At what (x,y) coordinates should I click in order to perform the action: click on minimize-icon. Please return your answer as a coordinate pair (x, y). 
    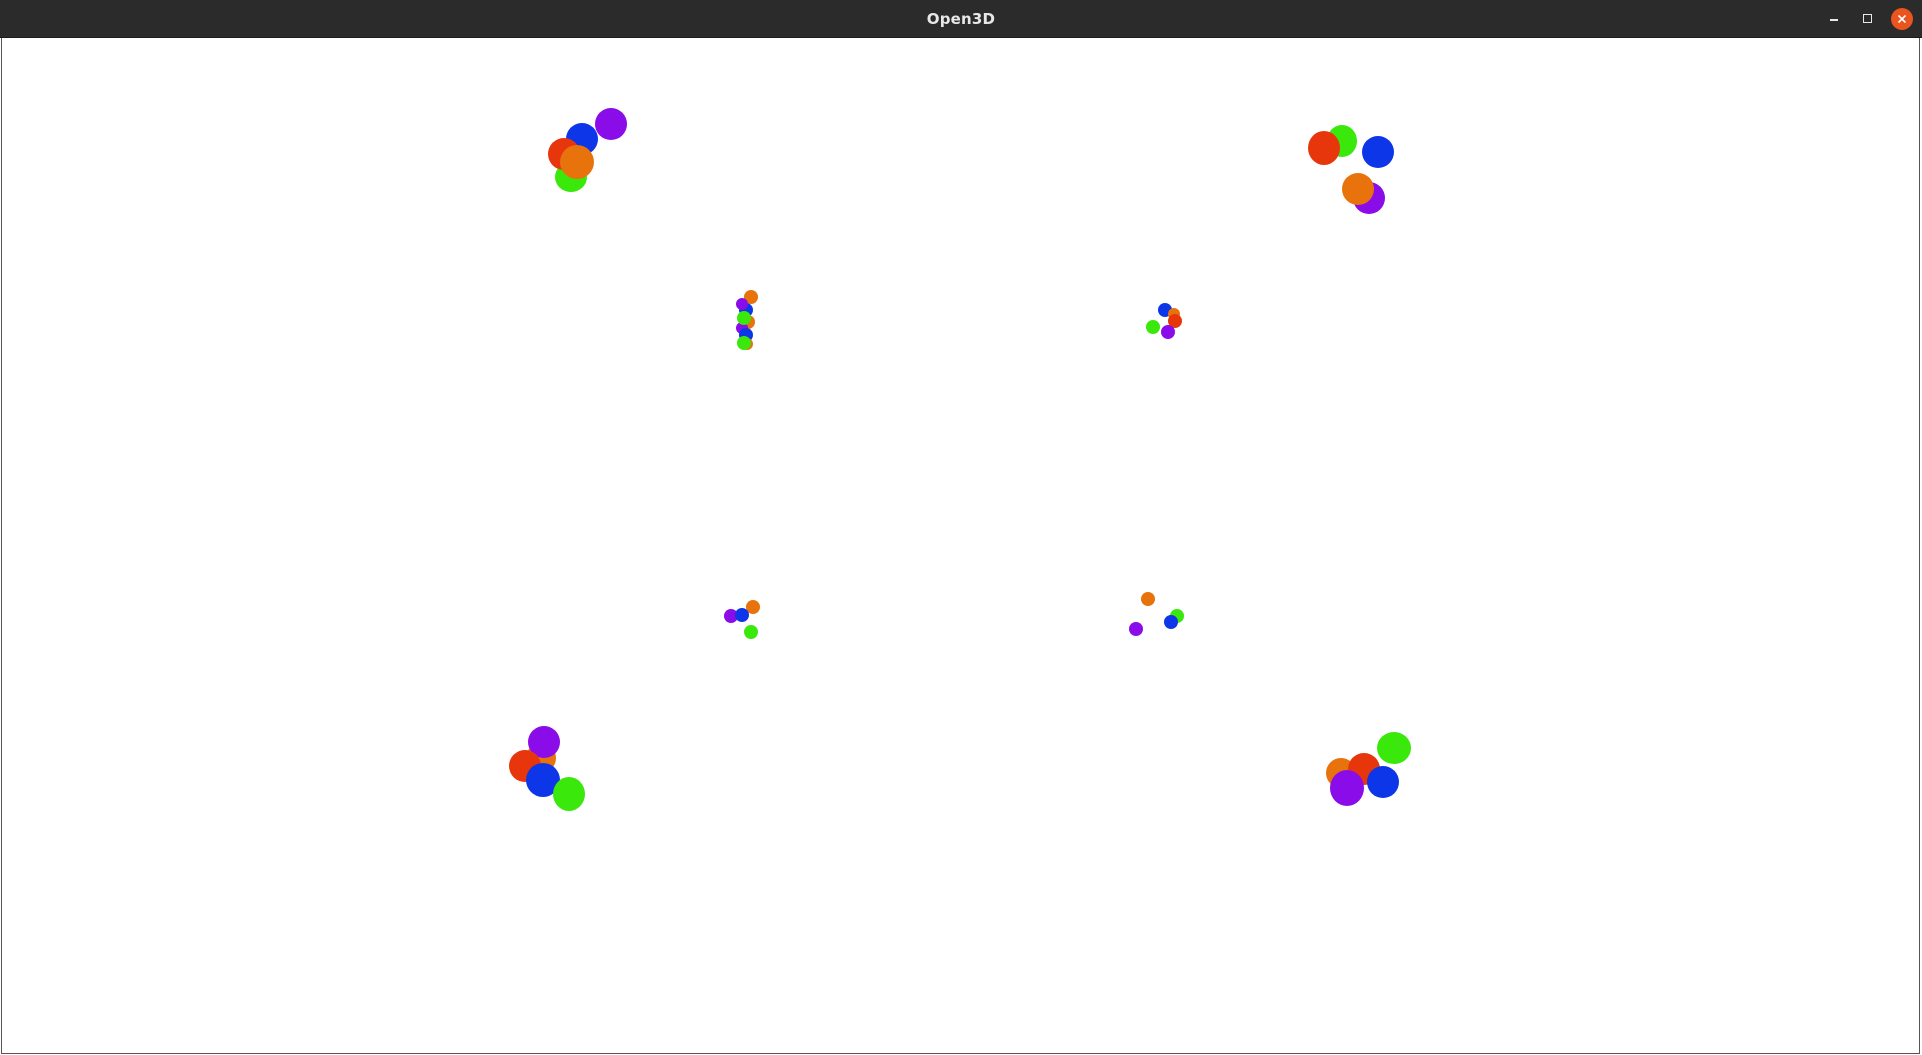
    Looking at the image, I should click on (1834, 20).